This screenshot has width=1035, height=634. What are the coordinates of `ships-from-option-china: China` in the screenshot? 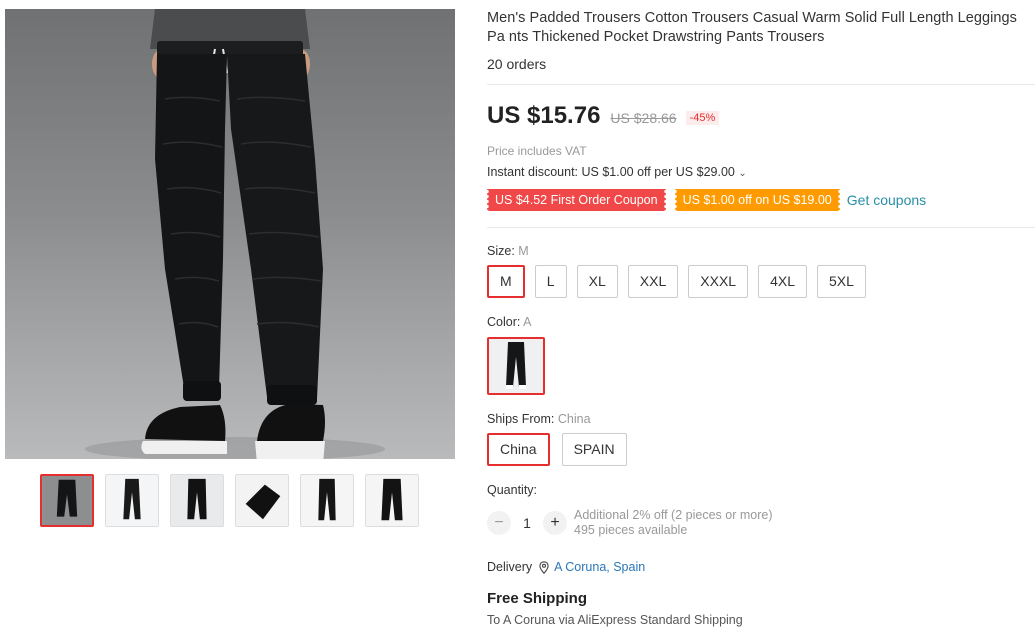 It's located at (518, 449).